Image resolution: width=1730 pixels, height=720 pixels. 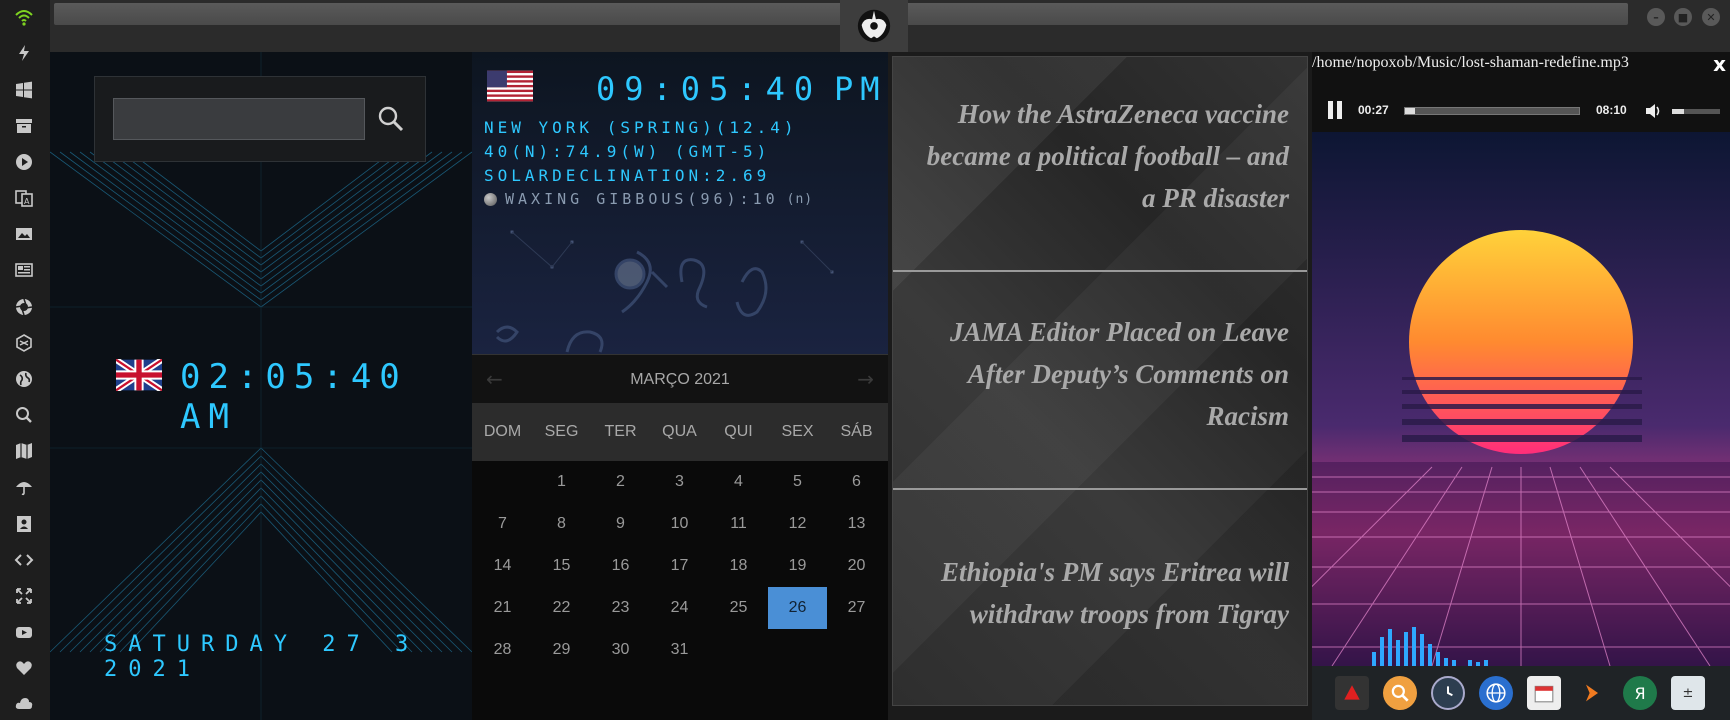 What do you see at coordinates (1678, 111) in the screenshot?
I see `volume-slider-fill` at bounding box center [1678, 111].